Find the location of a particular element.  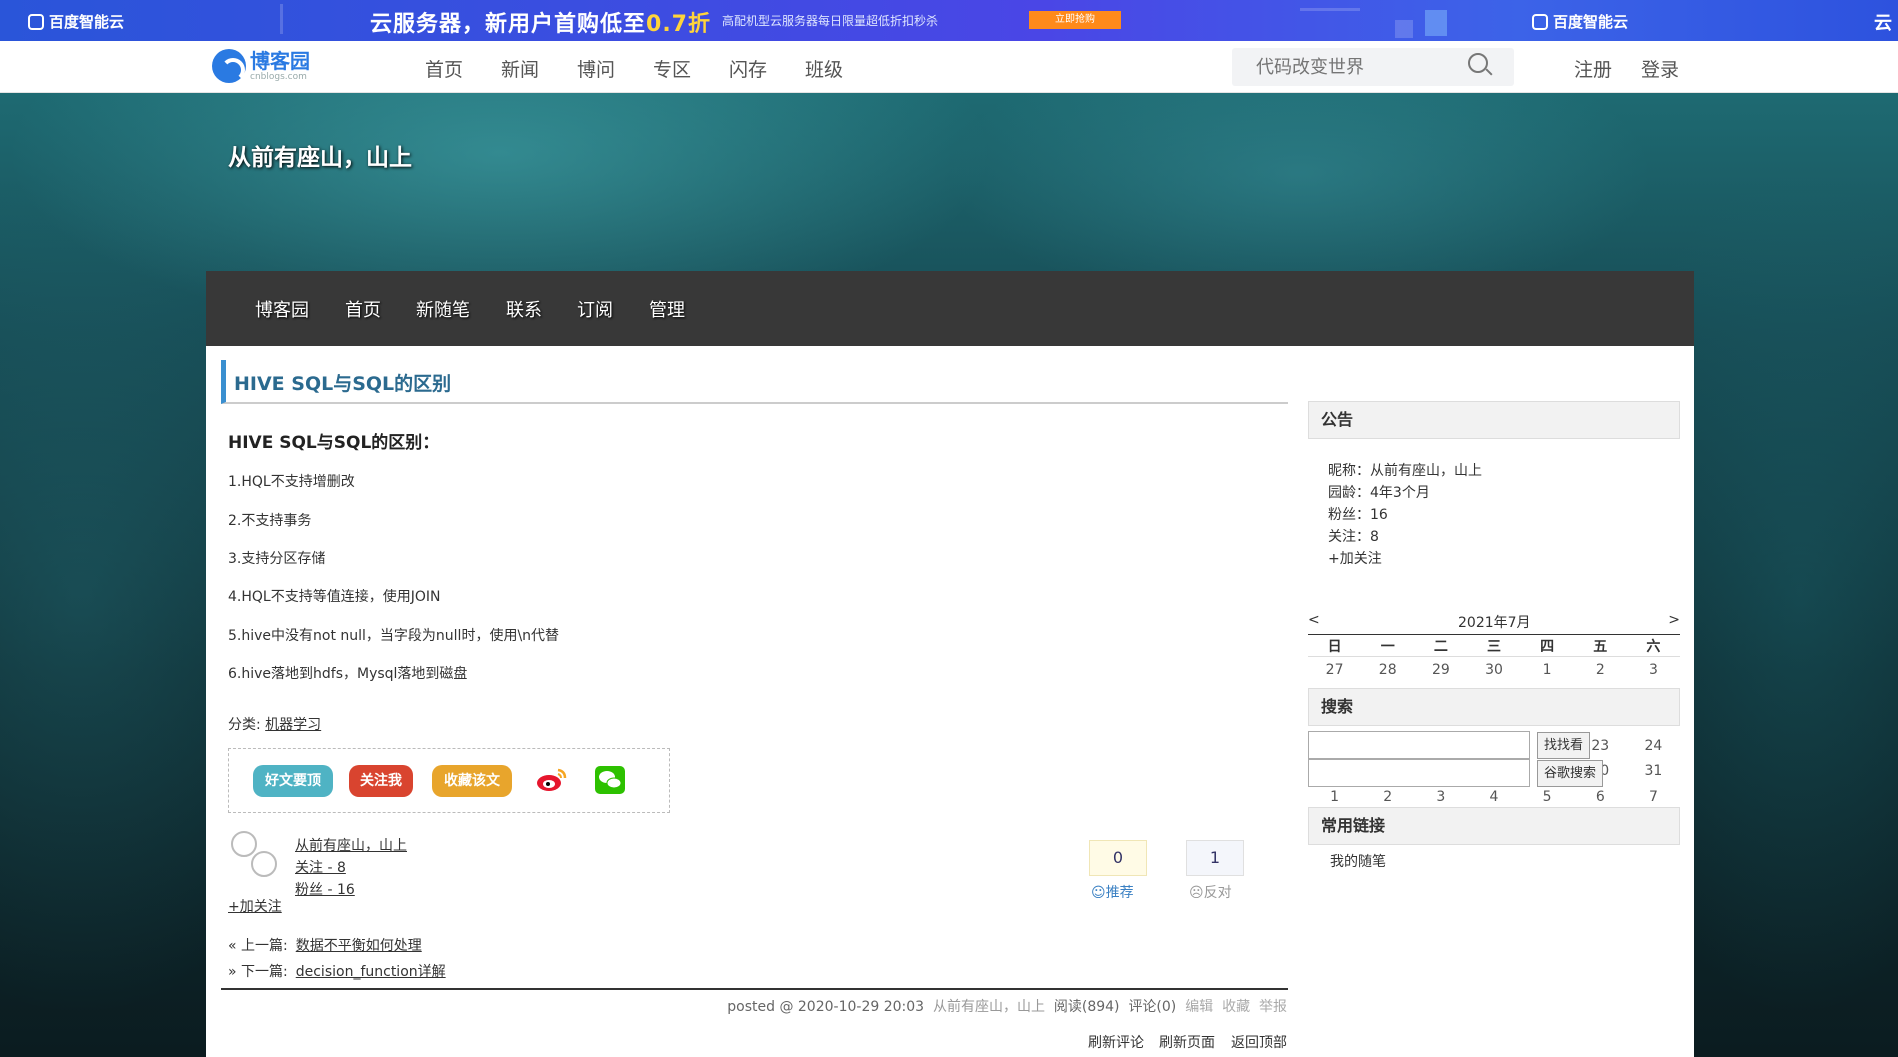

site-nav: 首页 新闻 博问 专区 闪存 班级 is located at coordinates (653, 68).